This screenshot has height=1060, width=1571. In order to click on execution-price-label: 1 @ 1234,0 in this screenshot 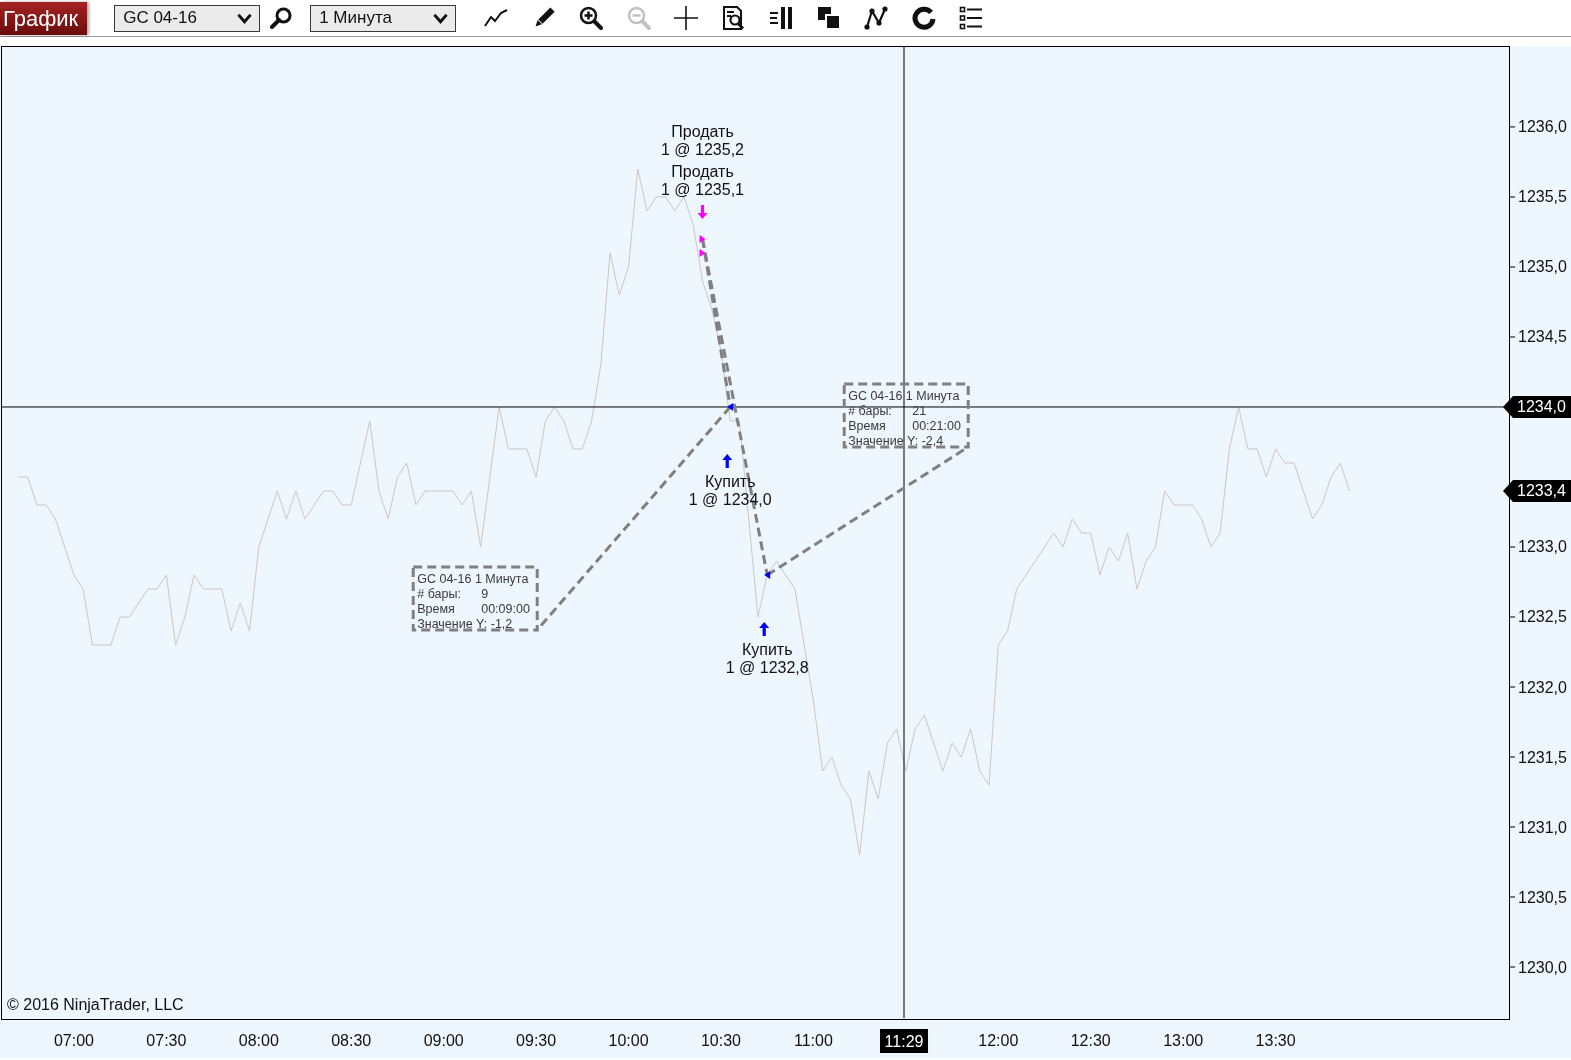, I will do `click(730, 500)`.